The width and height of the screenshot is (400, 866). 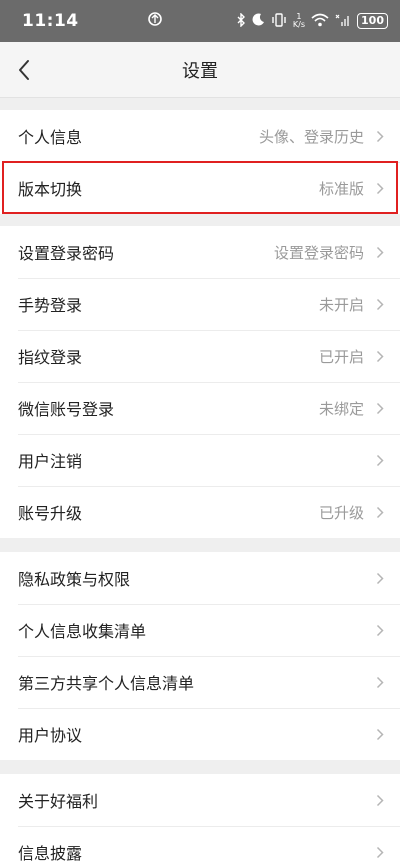 What do you see at coordinates (200, 630) in the screenshot?
I see `row-personal-info-list: 个人信息收集清单` at bounding box center [200, 630].